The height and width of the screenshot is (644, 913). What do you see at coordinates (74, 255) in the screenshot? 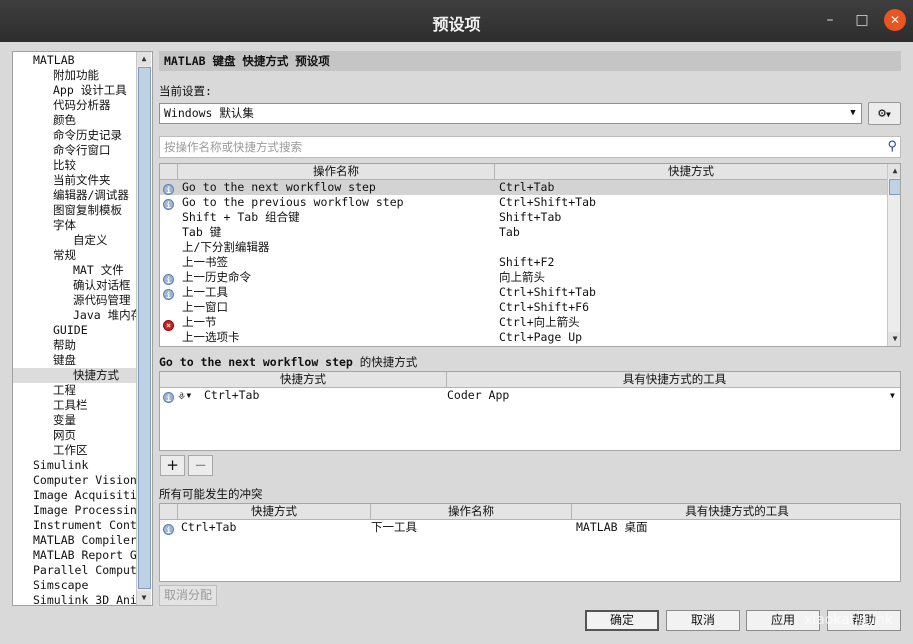
I see `tree-item: 常规` at bounding box center [74, 255].